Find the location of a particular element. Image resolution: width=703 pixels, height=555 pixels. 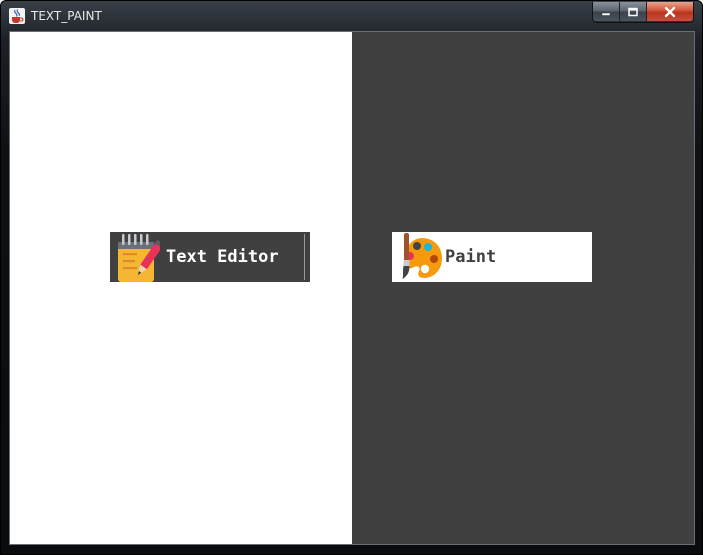

window-controls is located at coordinates (643, 12).